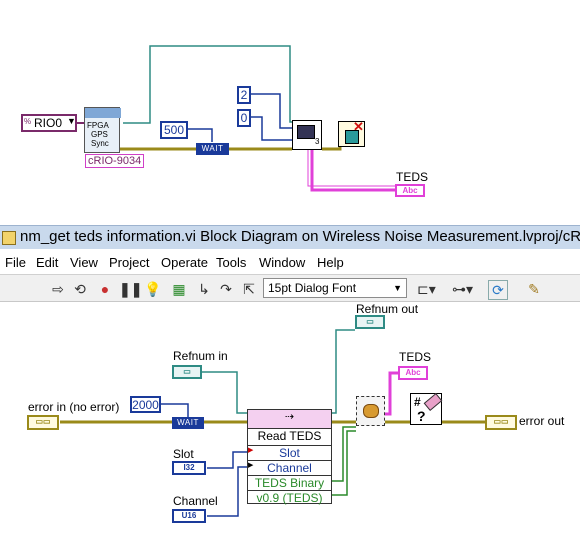 The image size is (580, 539). I want to click on u16-type: U16, so click(189, 515).